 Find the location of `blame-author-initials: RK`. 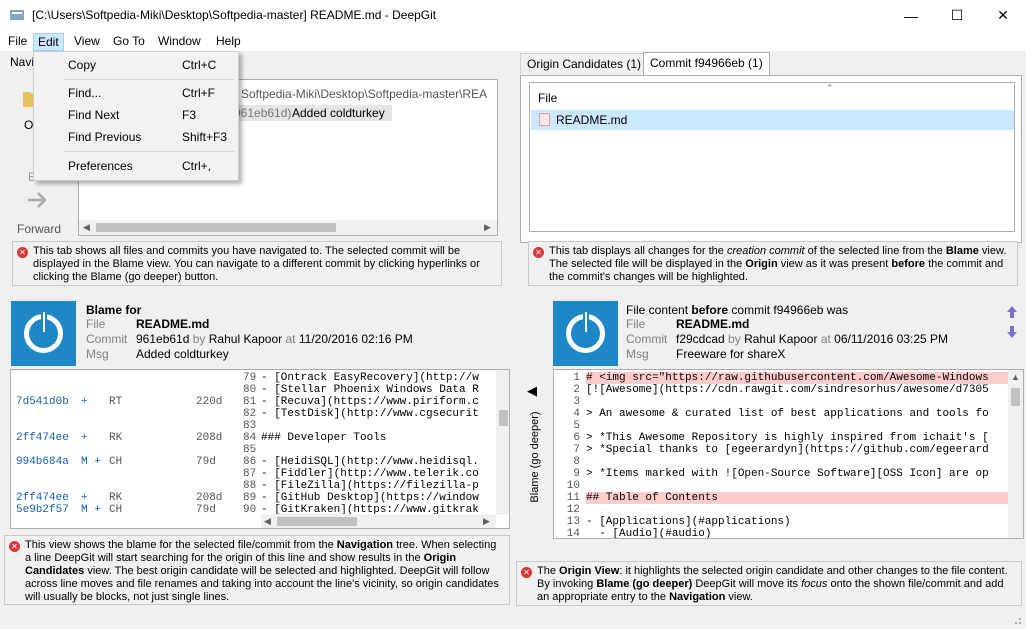

blame-author-initials: RK is located at coordinates (116, 438).